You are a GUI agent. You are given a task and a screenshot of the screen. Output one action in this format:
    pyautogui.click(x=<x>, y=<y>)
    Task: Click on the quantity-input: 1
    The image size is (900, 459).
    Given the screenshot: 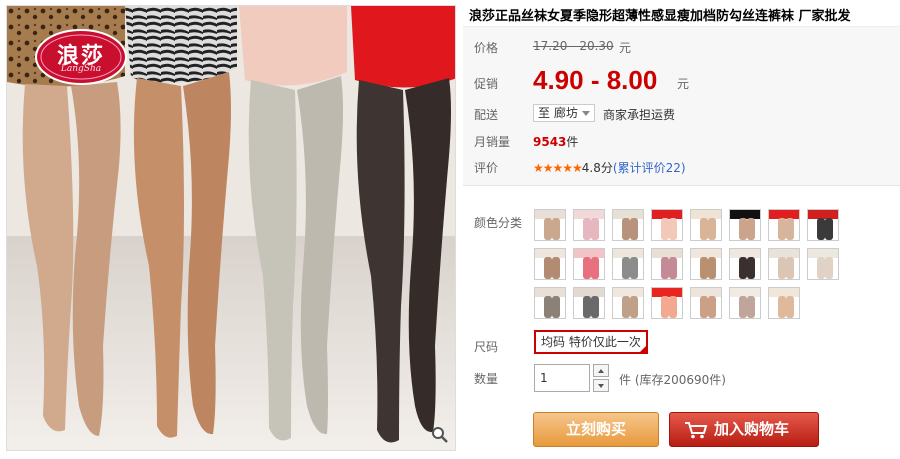 What is the action you would take?
    pyautogui.click(x=562, y=378)
    